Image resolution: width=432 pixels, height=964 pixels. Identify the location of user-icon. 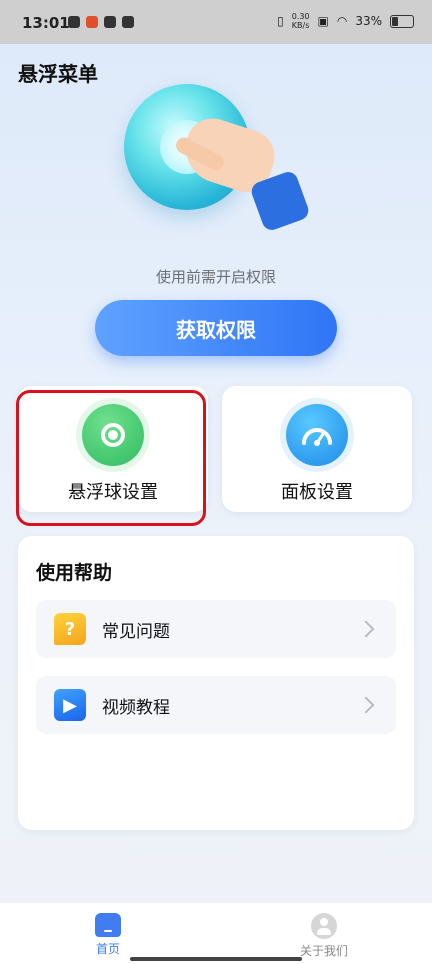
(324, 926).